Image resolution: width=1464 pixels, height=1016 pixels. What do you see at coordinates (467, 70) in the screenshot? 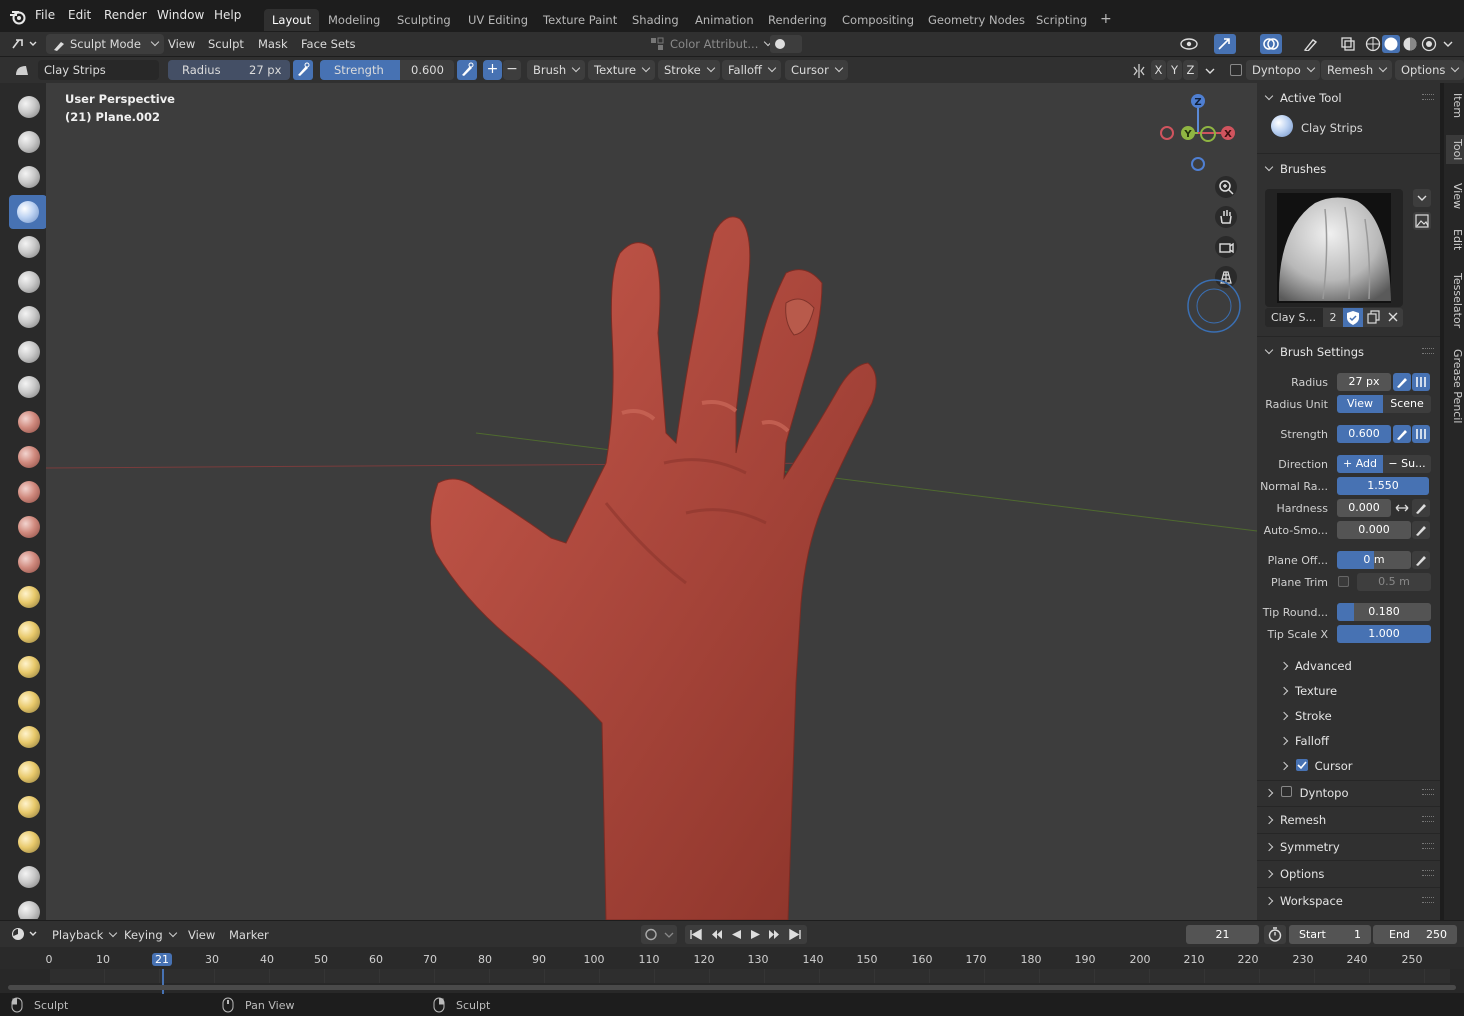
I see `strength-pressure-toggle` at bounding box center [467, 70].